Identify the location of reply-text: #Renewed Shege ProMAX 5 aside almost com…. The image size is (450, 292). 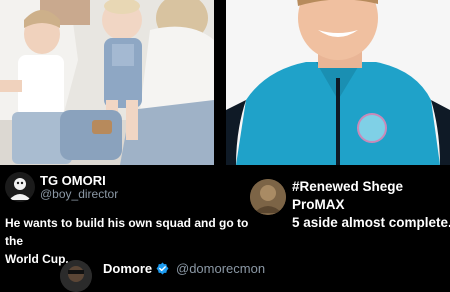
(371, 205).